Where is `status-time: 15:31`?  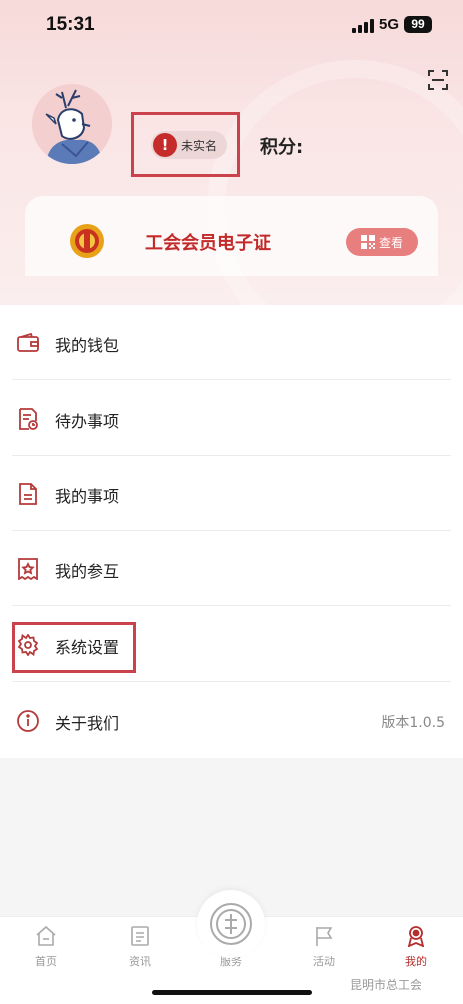 status-time: 15:31 is located at coordinates (70, 24).